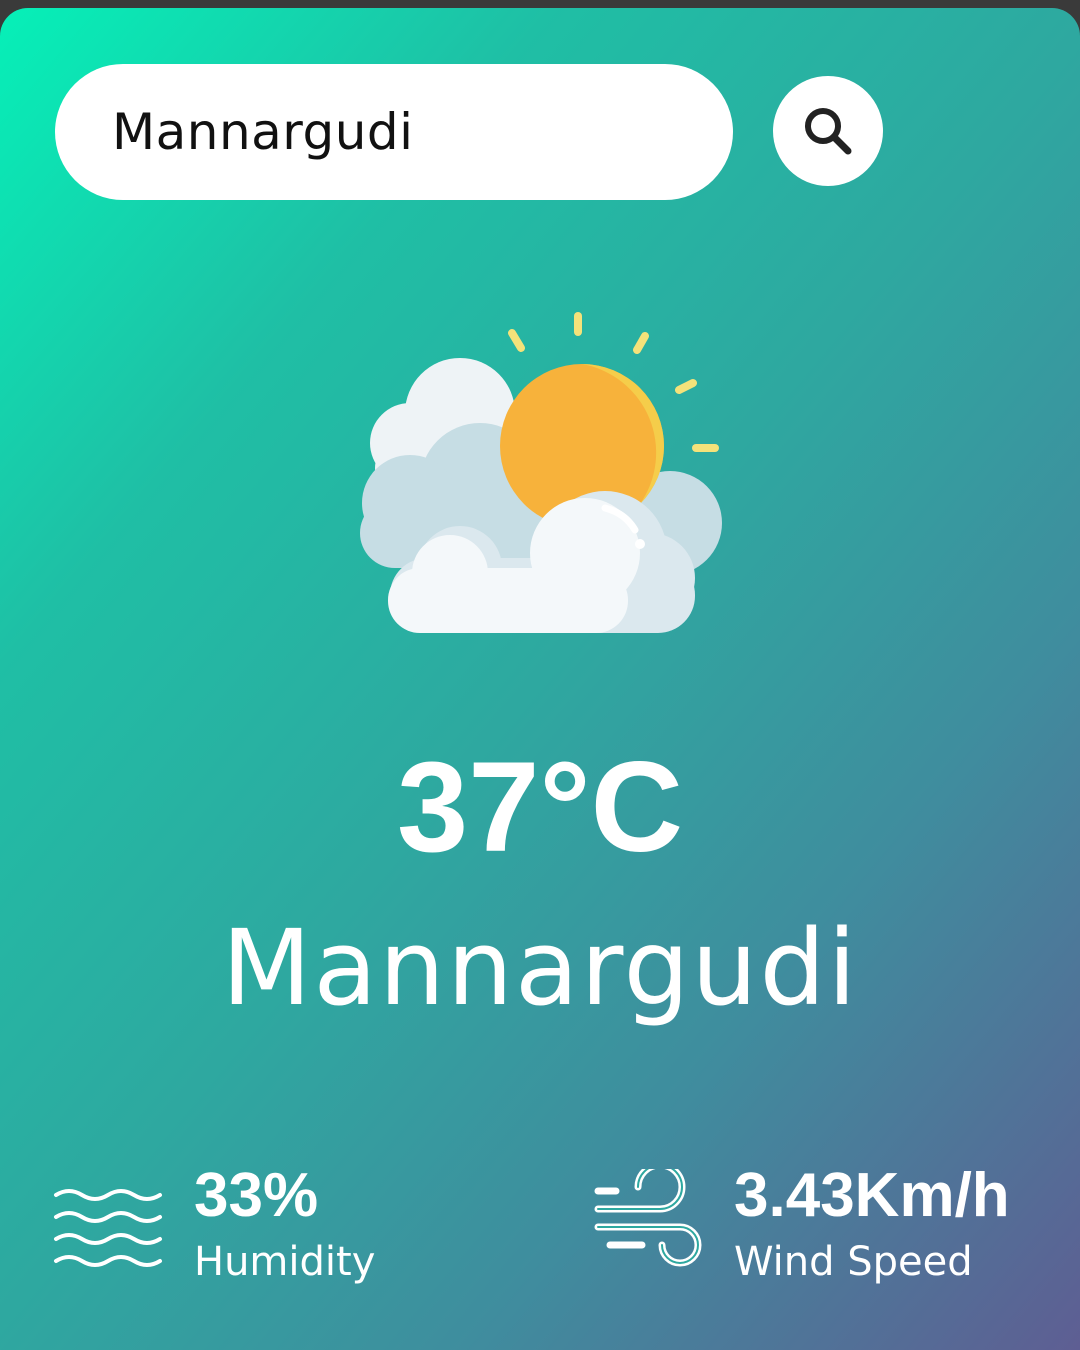 Image resolution: width=1080 pixels, height=1350 pixels. Describe the element at coordinates (256, 1195) in the screenshot. I see `humidity-value: 33%` at that location.